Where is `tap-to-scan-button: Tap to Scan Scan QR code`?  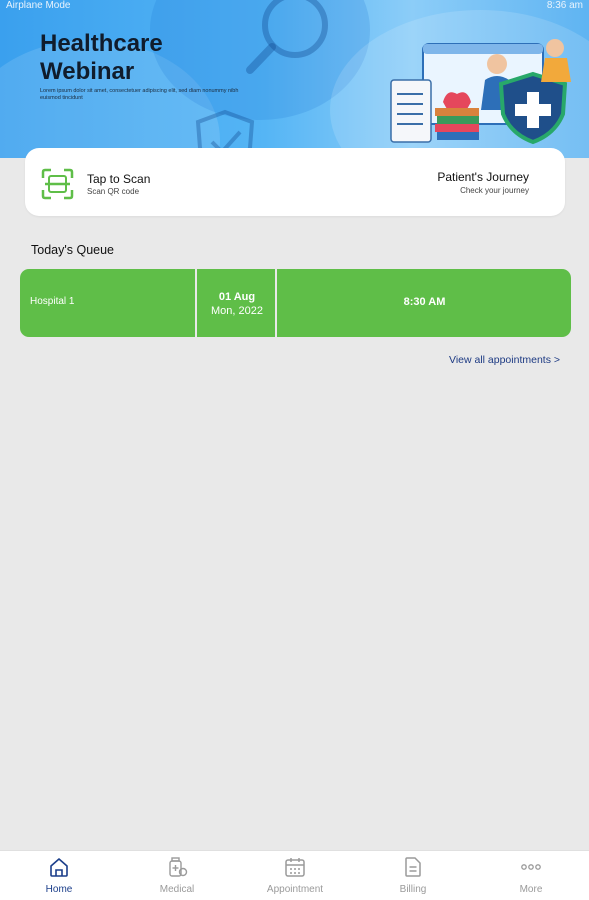
tap-to-scan-button: Tap to Scan Scan QR code is located at coordinates (141, 184).